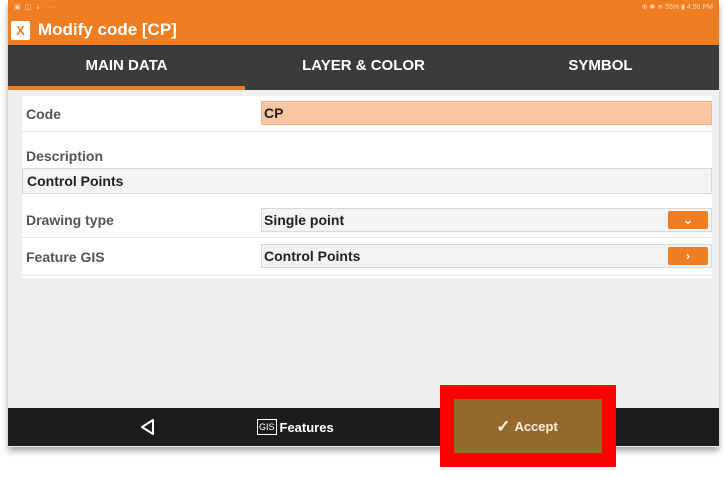 This screenshot has height=477, width=726. Describe the element at coordinates (363, 427) in the screenshot. I see `bottom-nav-bar: GIS Features` at that location.